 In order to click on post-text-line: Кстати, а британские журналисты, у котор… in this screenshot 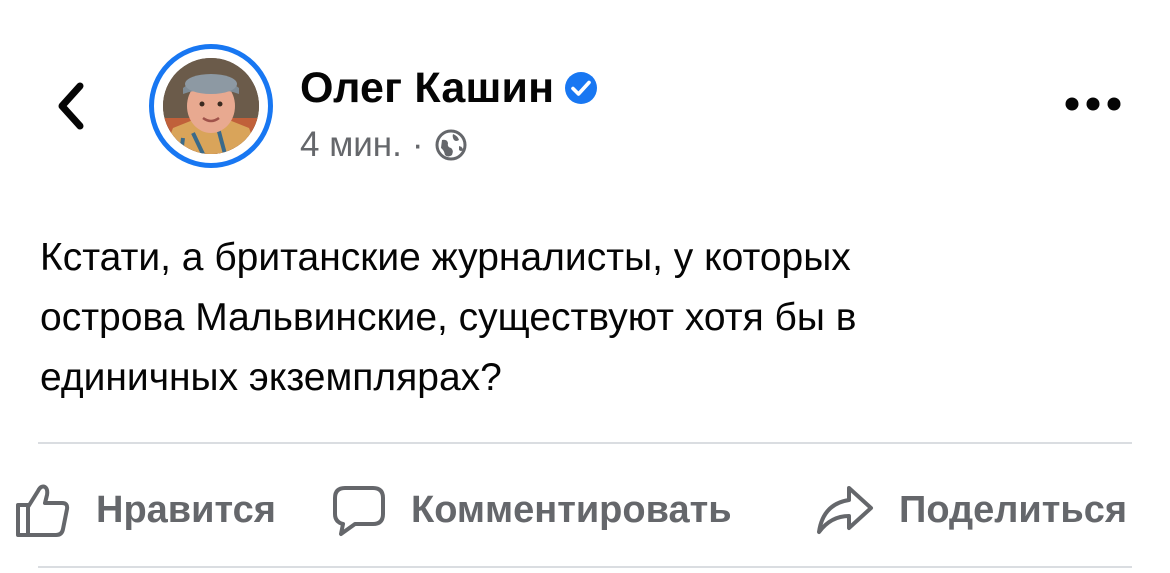, I will do `click(445, 257)`.